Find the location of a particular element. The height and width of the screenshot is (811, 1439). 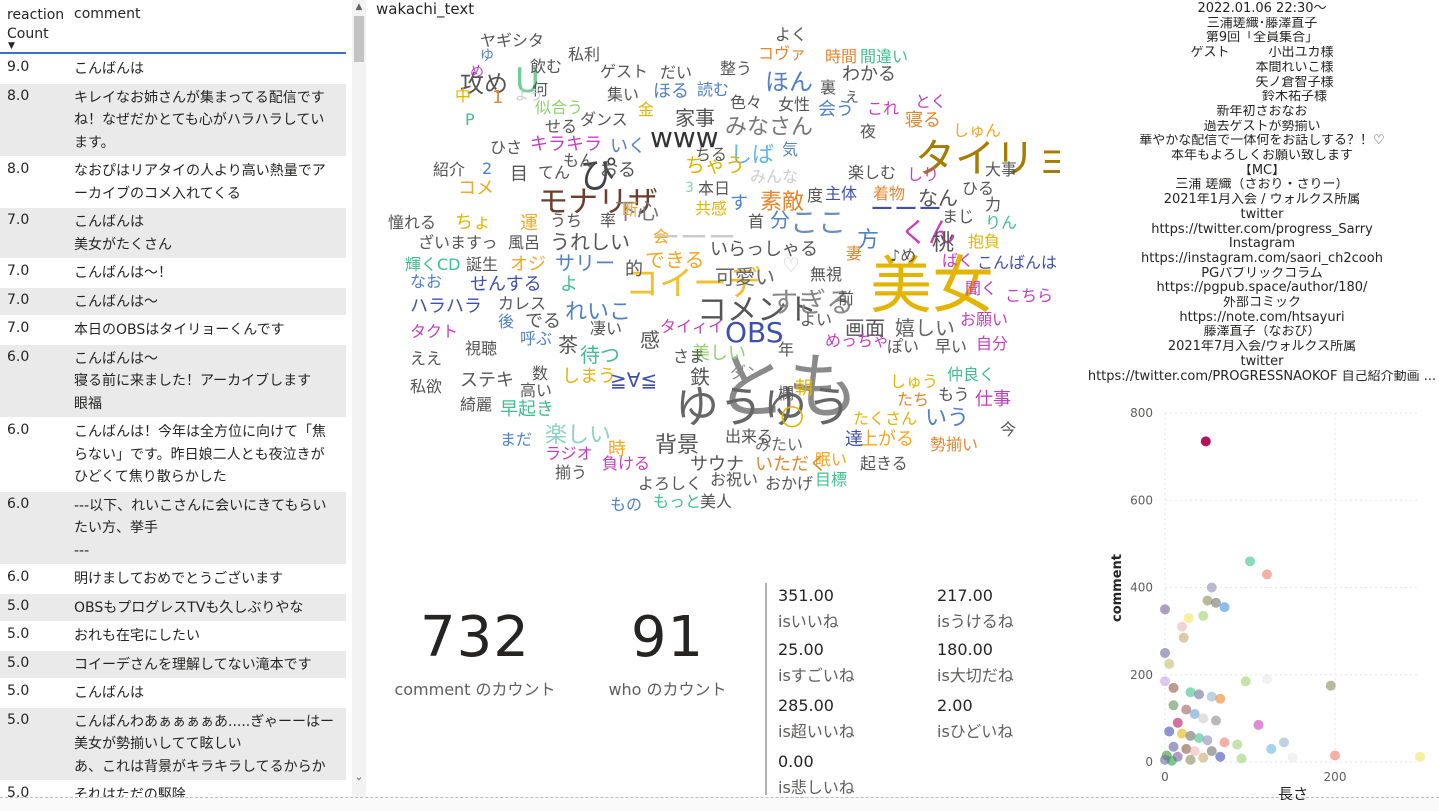

wordcloud-word: 断 is located at coordinates (630, 209).